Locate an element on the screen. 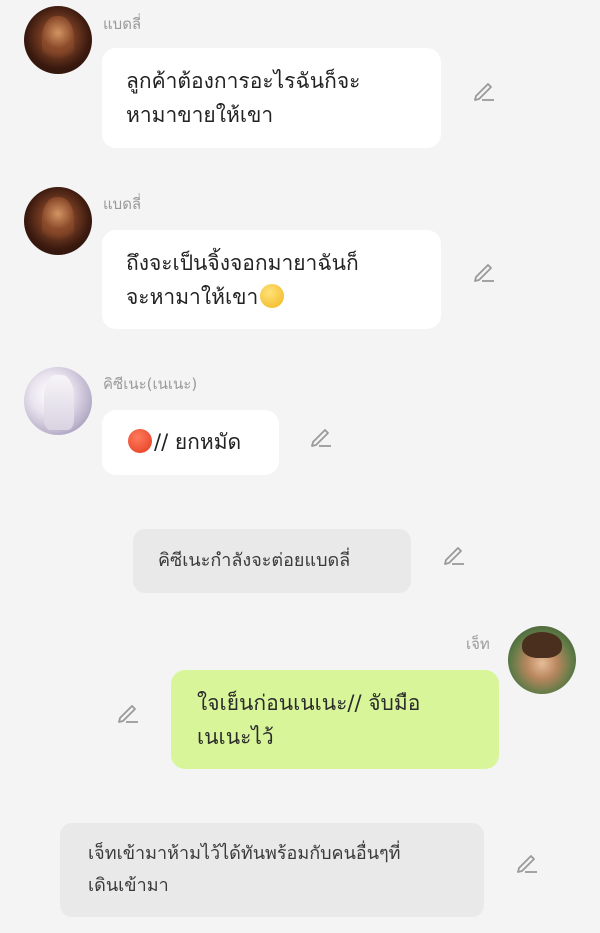  sender-name-self: เจ็ท is located at coordinates (478, 644).